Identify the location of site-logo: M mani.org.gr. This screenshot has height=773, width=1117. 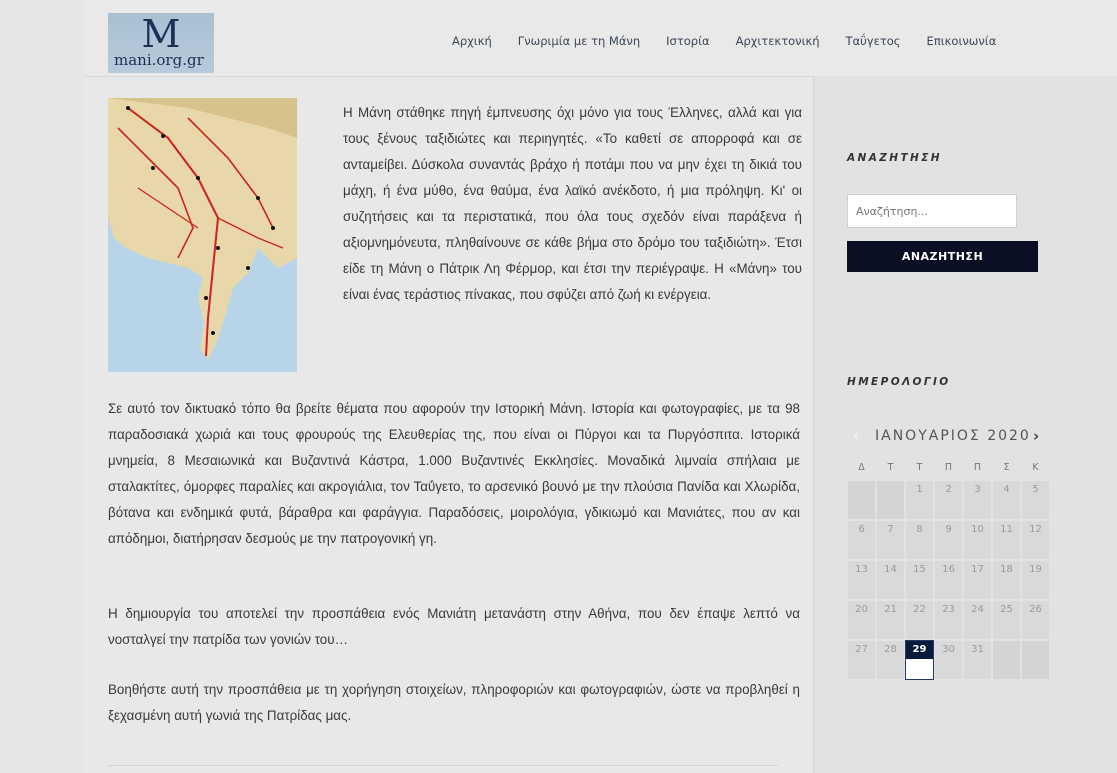
(161, 43).